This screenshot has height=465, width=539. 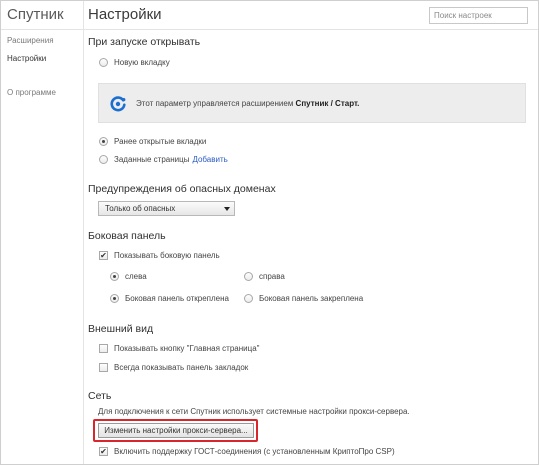 I want to click on notice-message: Этот параметр управляется расширением, so click(x=215, y=103).